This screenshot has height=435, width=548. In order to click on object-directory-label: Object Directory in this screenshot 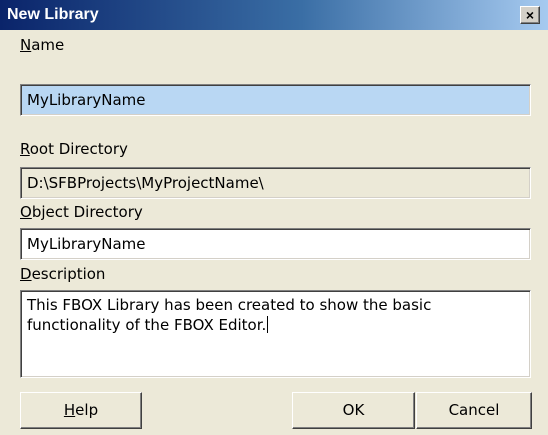, I will do `click(81, 212)`.